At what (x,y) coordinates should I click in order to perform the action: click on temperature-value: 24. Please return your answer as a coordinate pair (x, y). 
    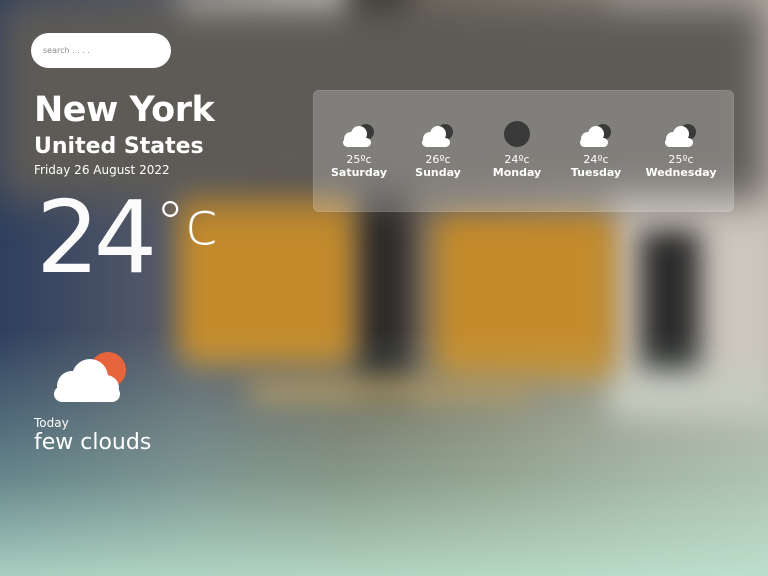
    Looking at the image, I should click on (96, 237).